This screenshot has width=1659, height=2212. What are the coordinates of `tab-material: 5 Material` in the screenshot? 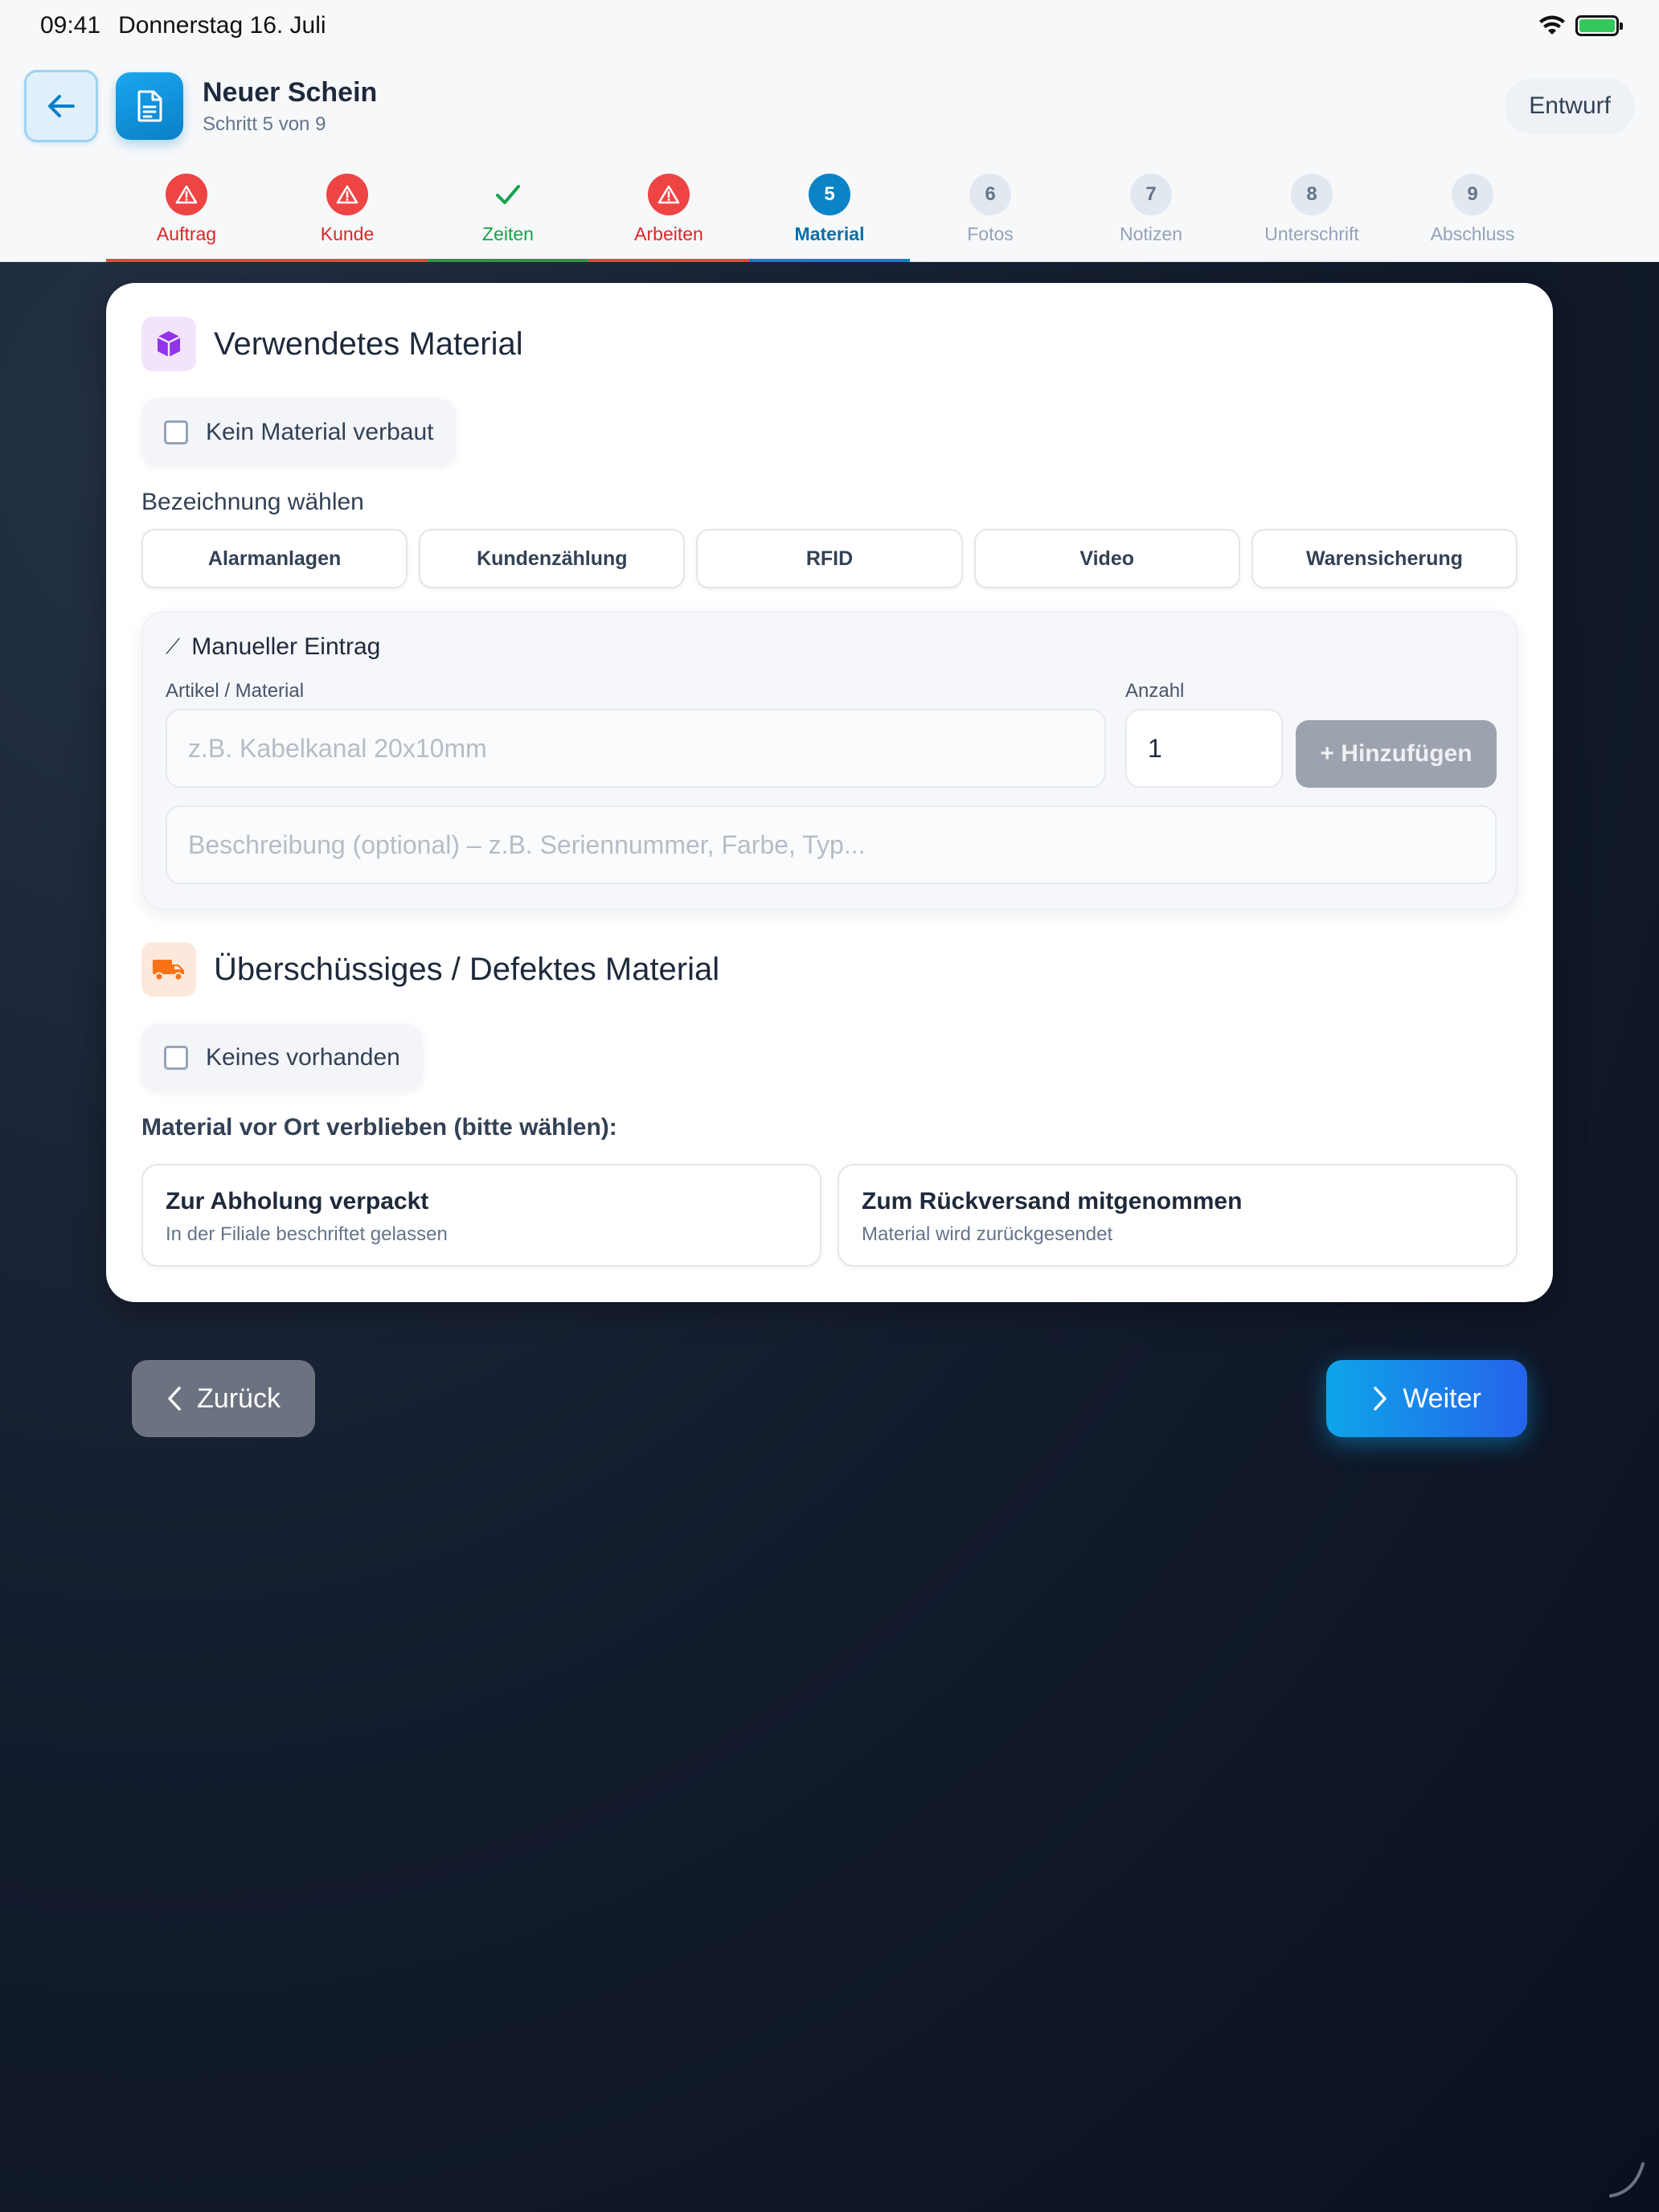 It's located at (829, 218).